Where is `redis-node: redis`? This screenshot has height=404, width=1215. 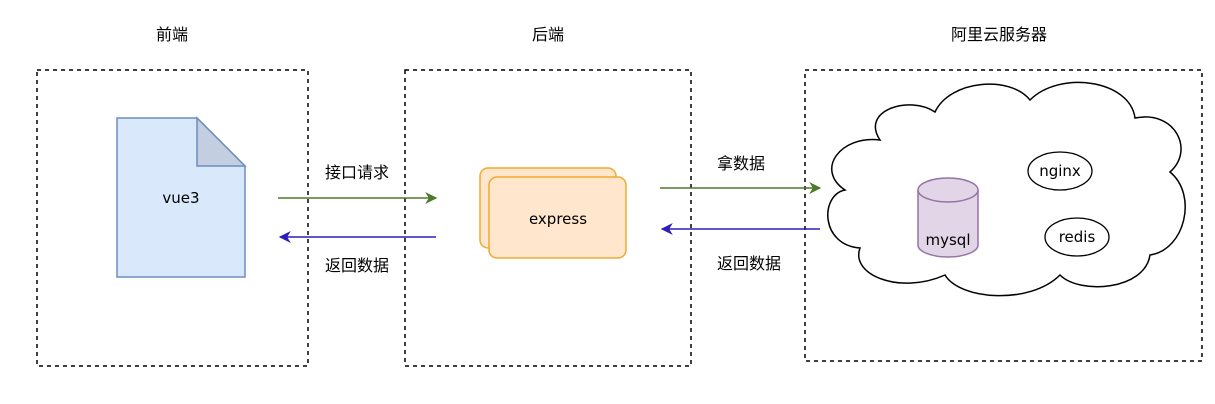
redis-node: redis is located at coordinates (1077, 237).